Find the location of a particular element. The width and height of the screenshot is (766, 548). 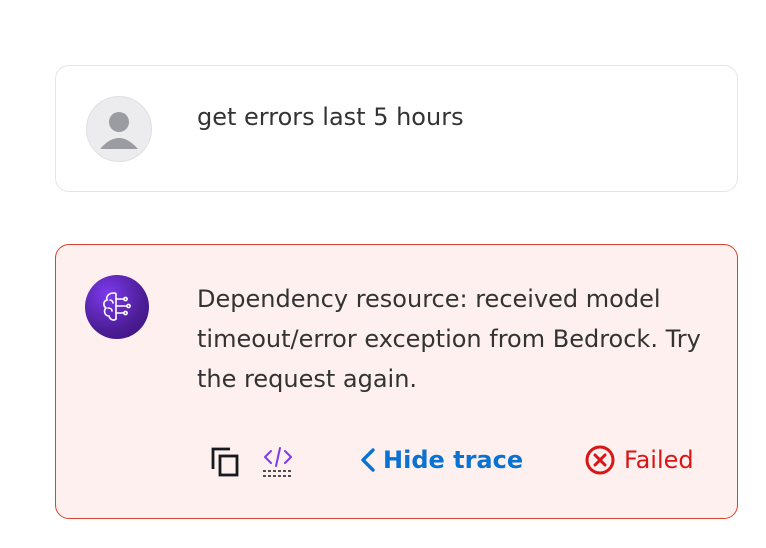

status-indicator: Failed is located at coordinates (639, 460).